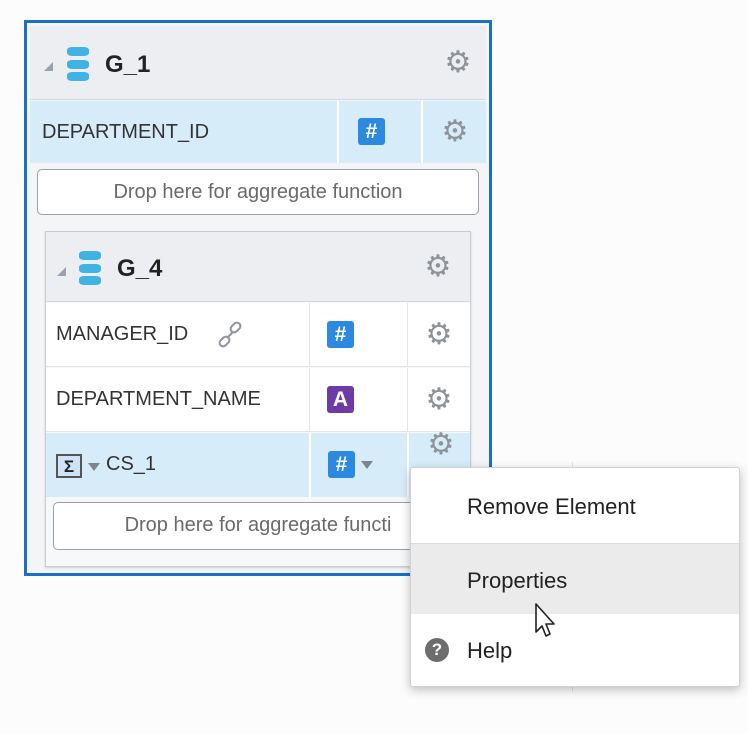 The width and height of the screenshot is (748, 734). Describe the element at coordinates (230, 335) in the screenshot. I see `link-icon` at that location.